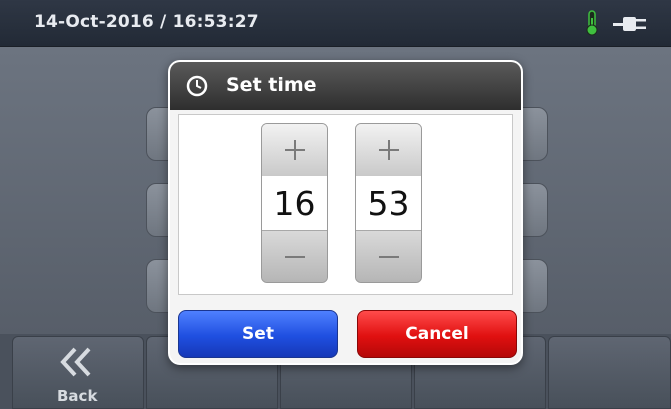  Describe the element at coordinates (146, 22) in the screenshot. I see `datetime-display: 14-Oct-2016 / 16:53:27` at that location.